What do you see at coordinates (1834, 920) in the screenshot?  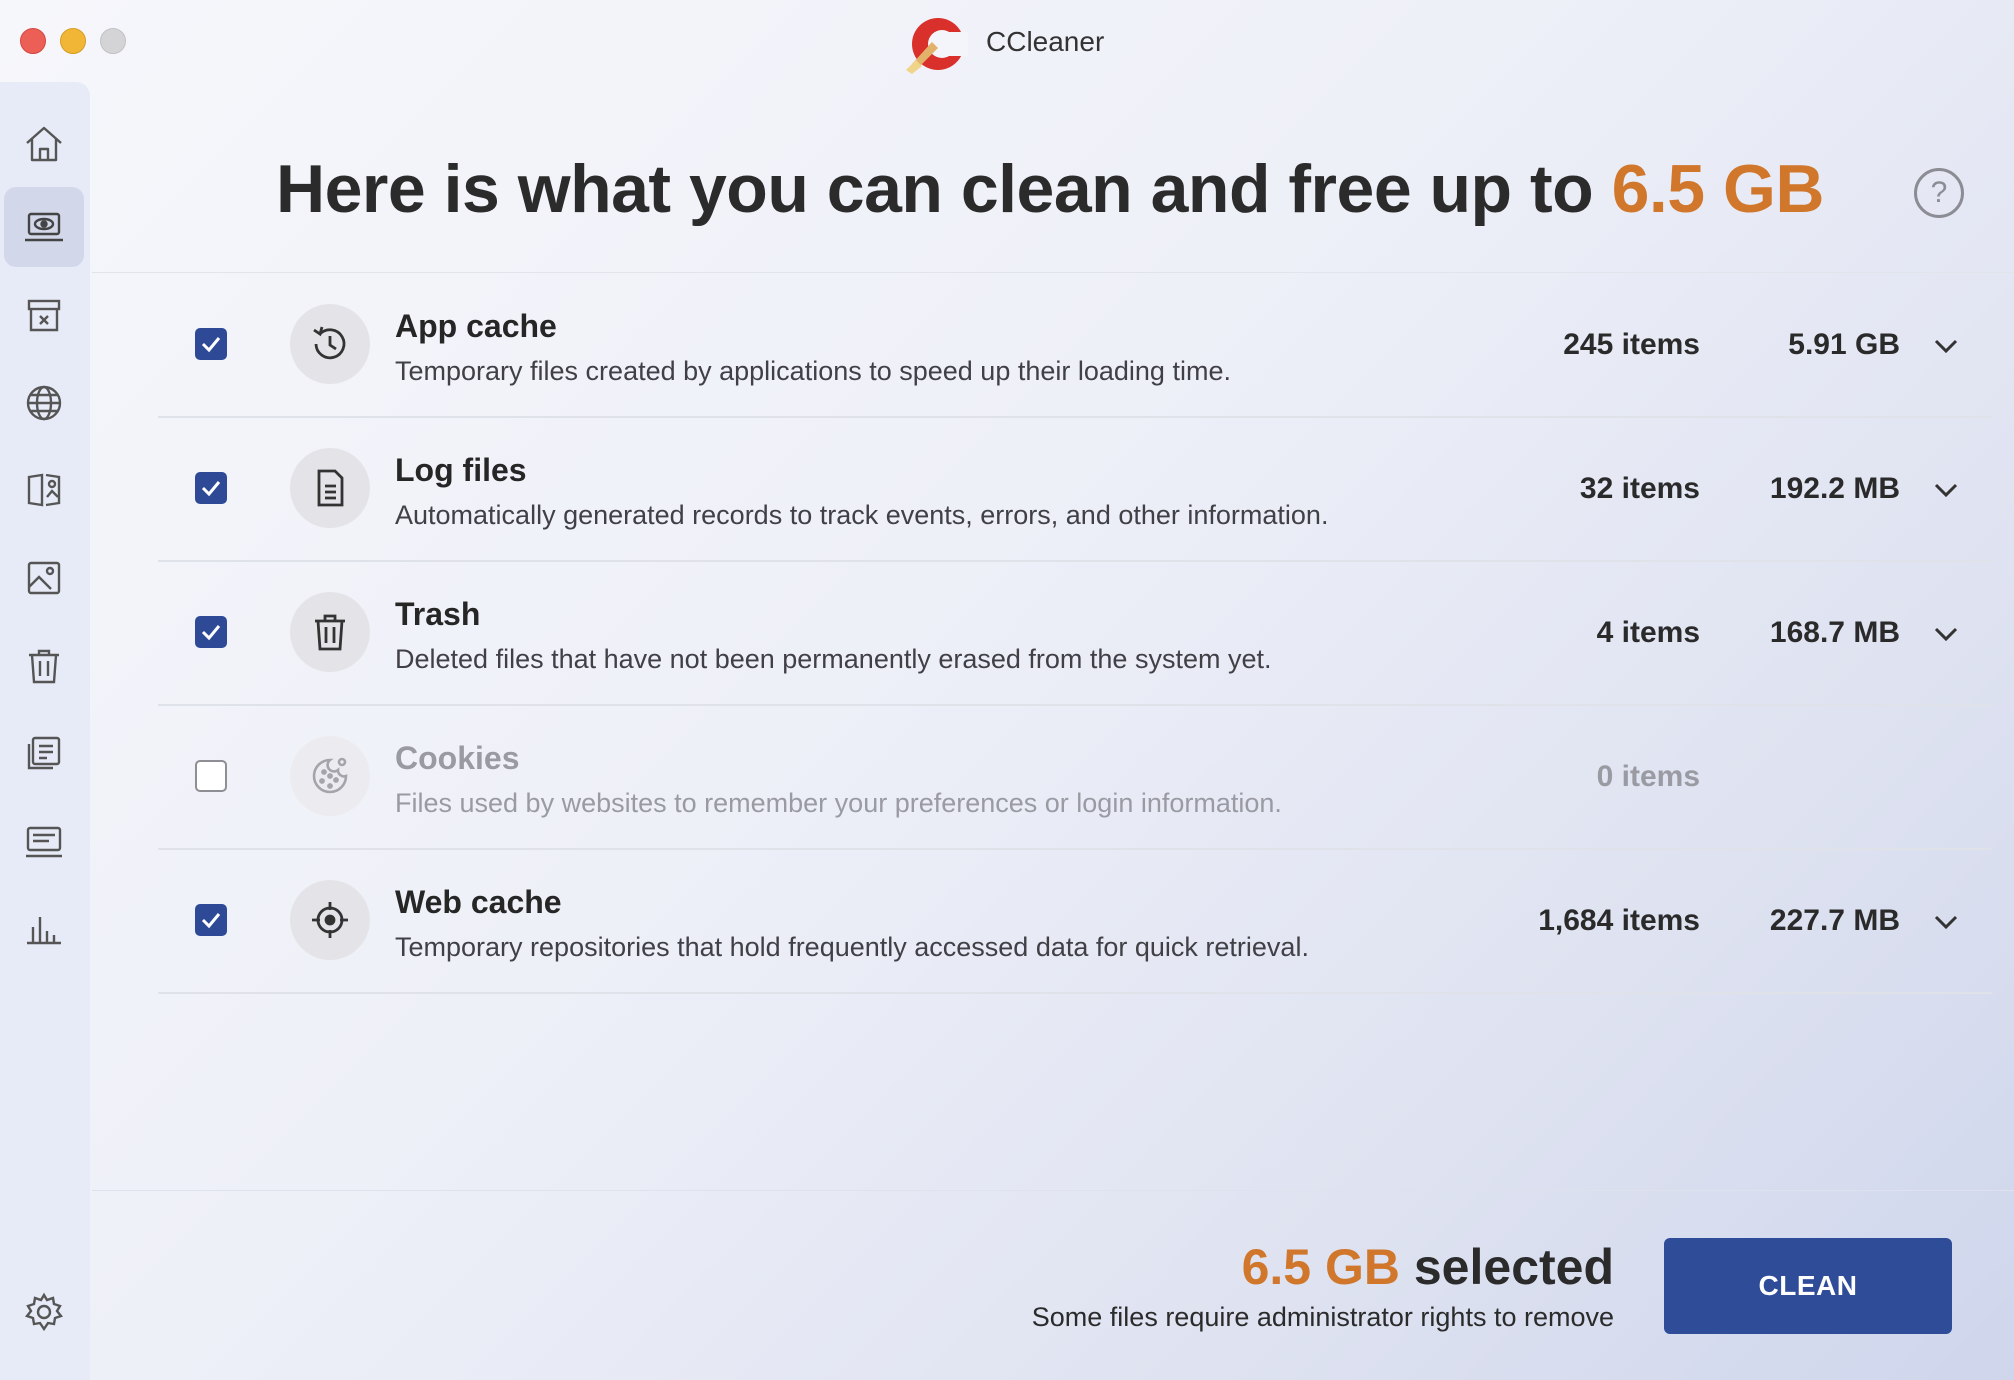 I see `web-cache-size: 227.7 MB` at bounding box center [1834, 920].